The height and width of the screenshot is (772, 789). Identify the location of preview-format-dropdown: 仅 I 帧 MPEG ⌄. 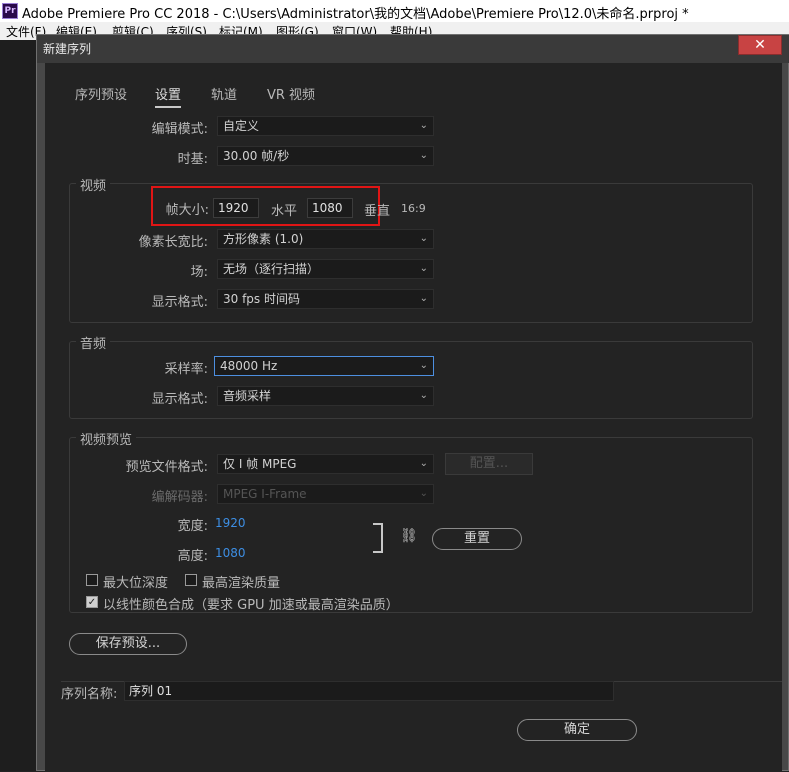
(325, 464).